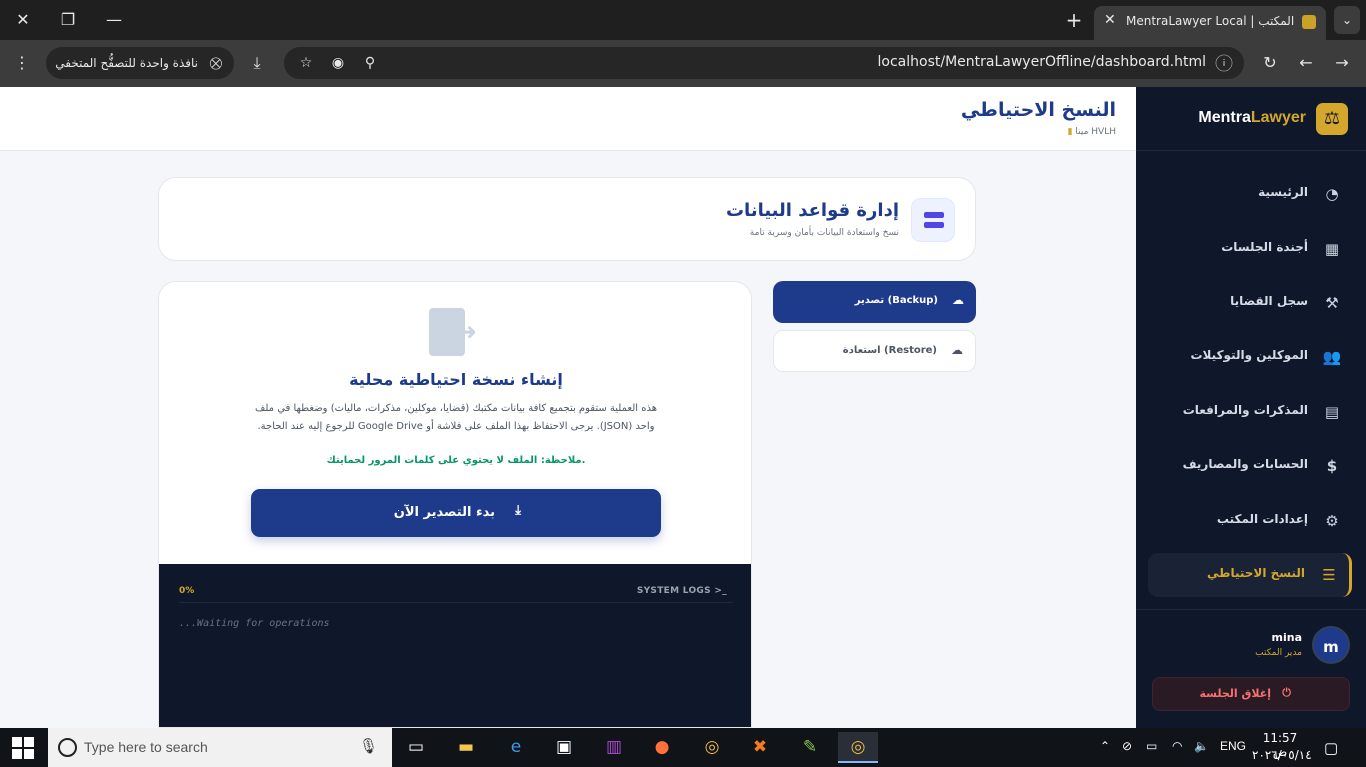 Image resolution: width=1366 pixels, height=767 pixels. Describe the element at coordinates (1250, 466) in the screenshot. I see `sidebar-item-accounts: $ الحسابات والمصاريف` at that location.